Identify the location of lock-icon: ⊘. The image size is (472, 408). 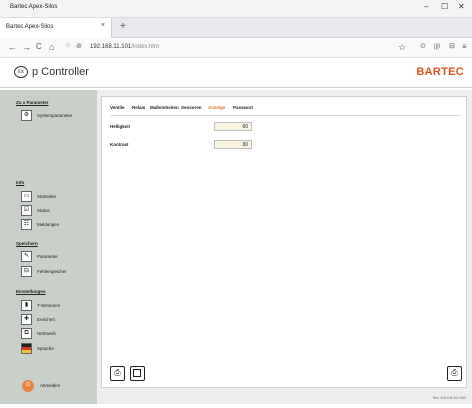
(79, 46).